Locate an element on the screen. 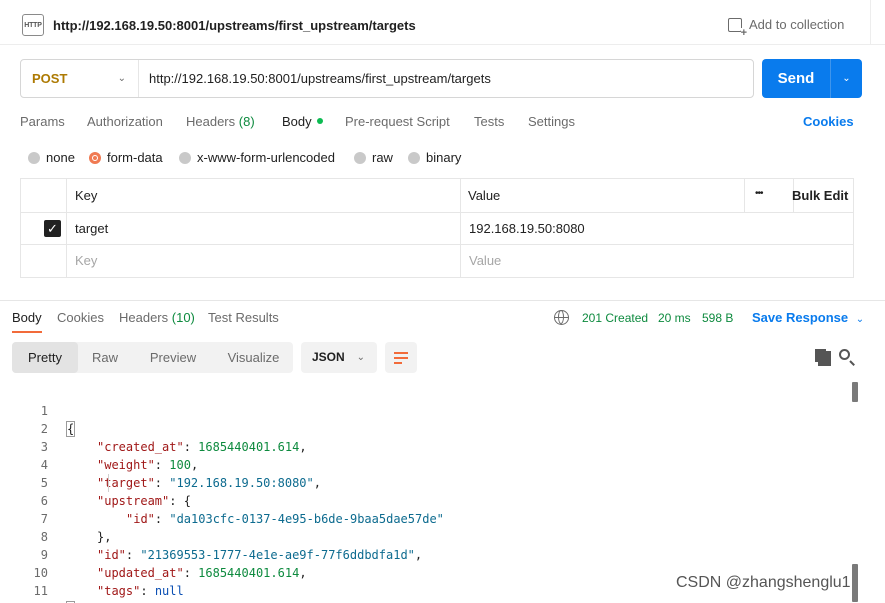 Image resolution: width=885 pixels, height=603 pixels. table-row is located at coordinates (437, 229).